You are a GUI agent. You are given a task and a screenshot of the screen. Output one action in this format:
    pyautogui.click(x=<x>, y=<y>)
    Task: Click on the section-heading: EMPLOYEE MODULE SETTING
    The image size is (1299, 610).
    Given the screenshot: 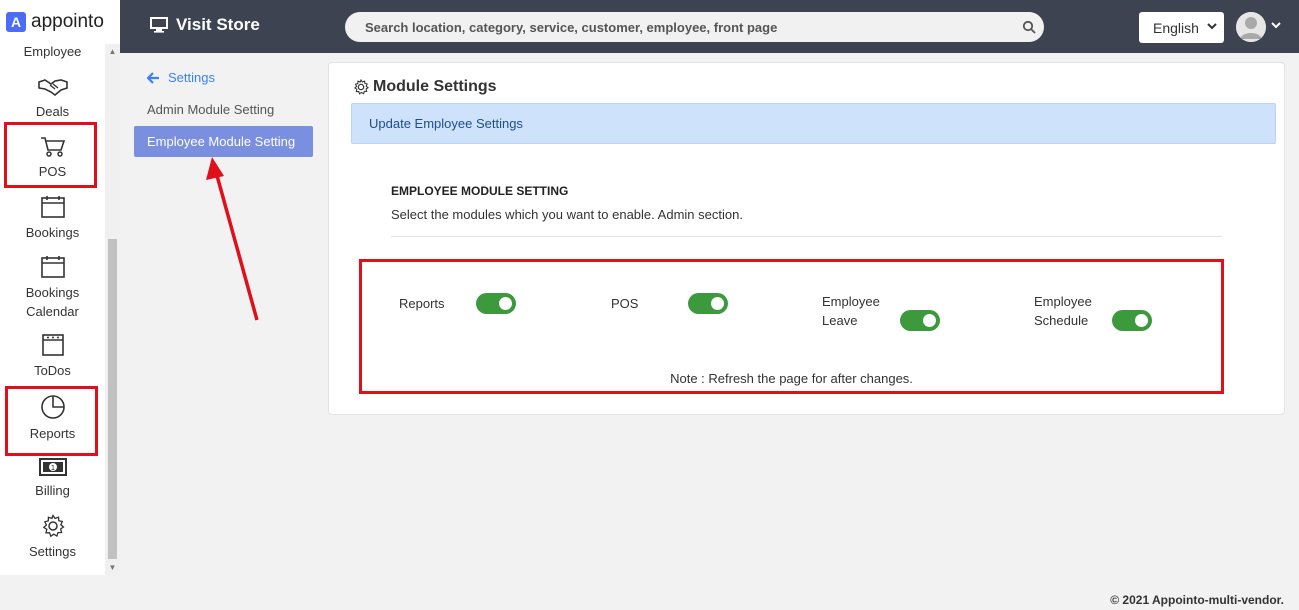 What is the action you would take?
    pyautogui.click(x=480, y=191)
    